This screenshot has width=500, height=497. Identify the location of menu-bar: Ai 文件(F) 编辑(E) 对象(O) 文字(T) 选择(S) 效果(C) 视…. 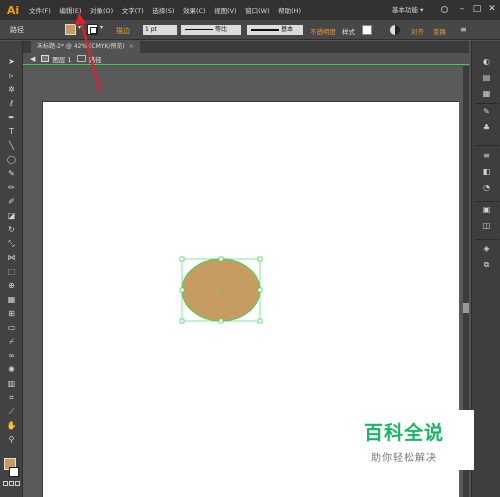
(250, 10).